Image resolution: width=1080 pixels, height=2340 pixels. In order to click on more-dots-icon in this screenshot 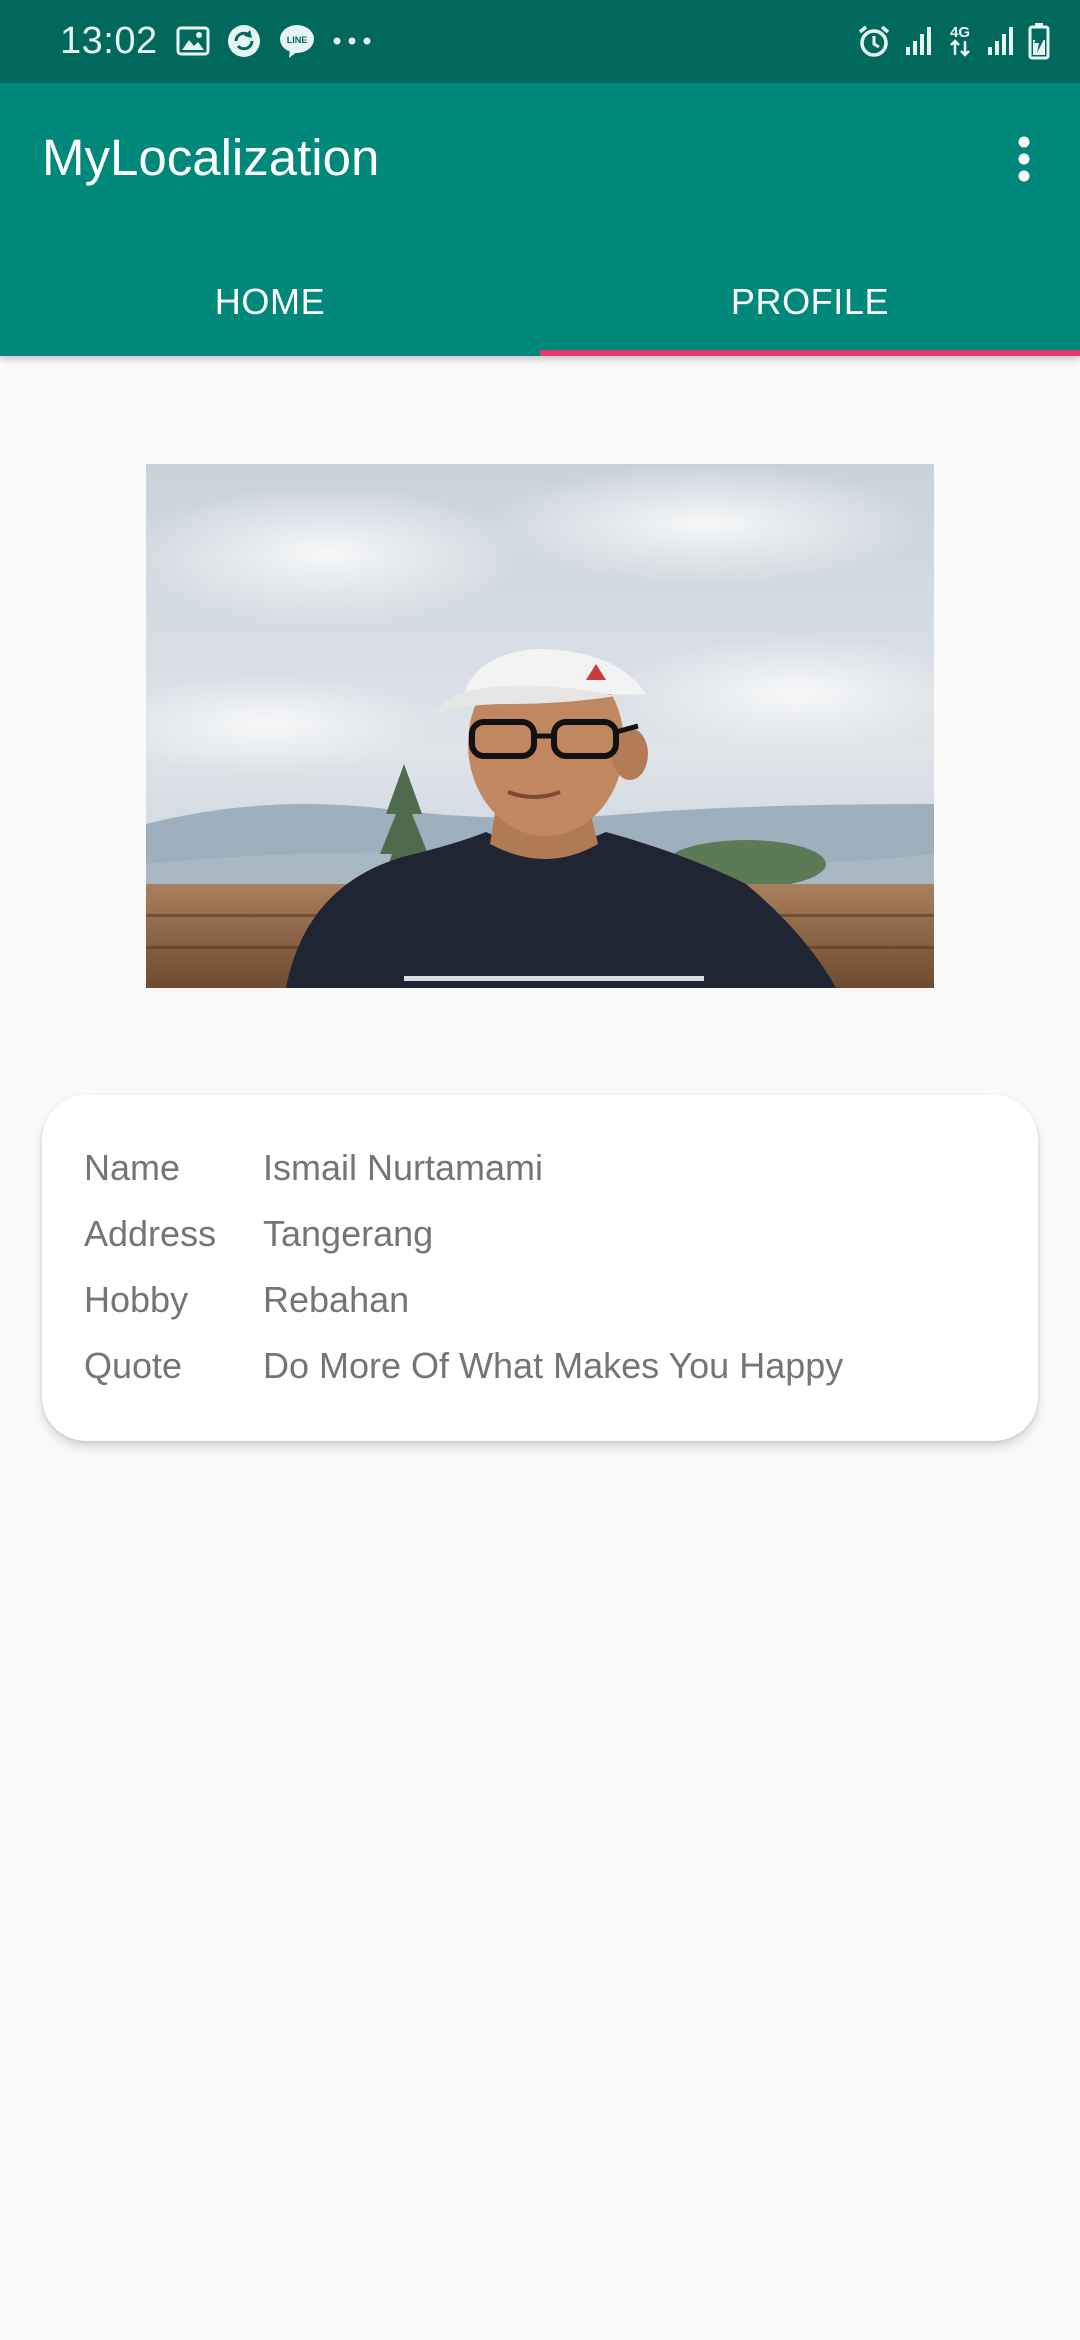, I will do `click(352, 41)`.